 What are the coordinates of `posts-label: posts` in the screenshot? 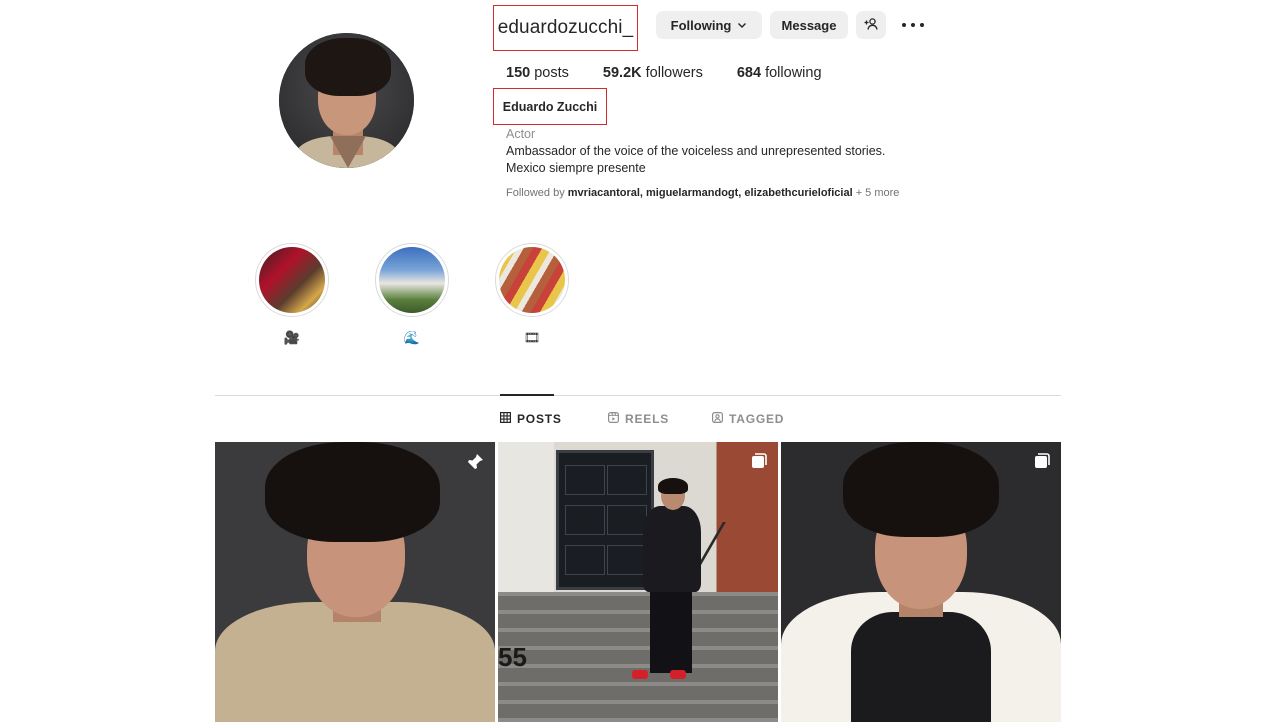 It's located at (551, 73).